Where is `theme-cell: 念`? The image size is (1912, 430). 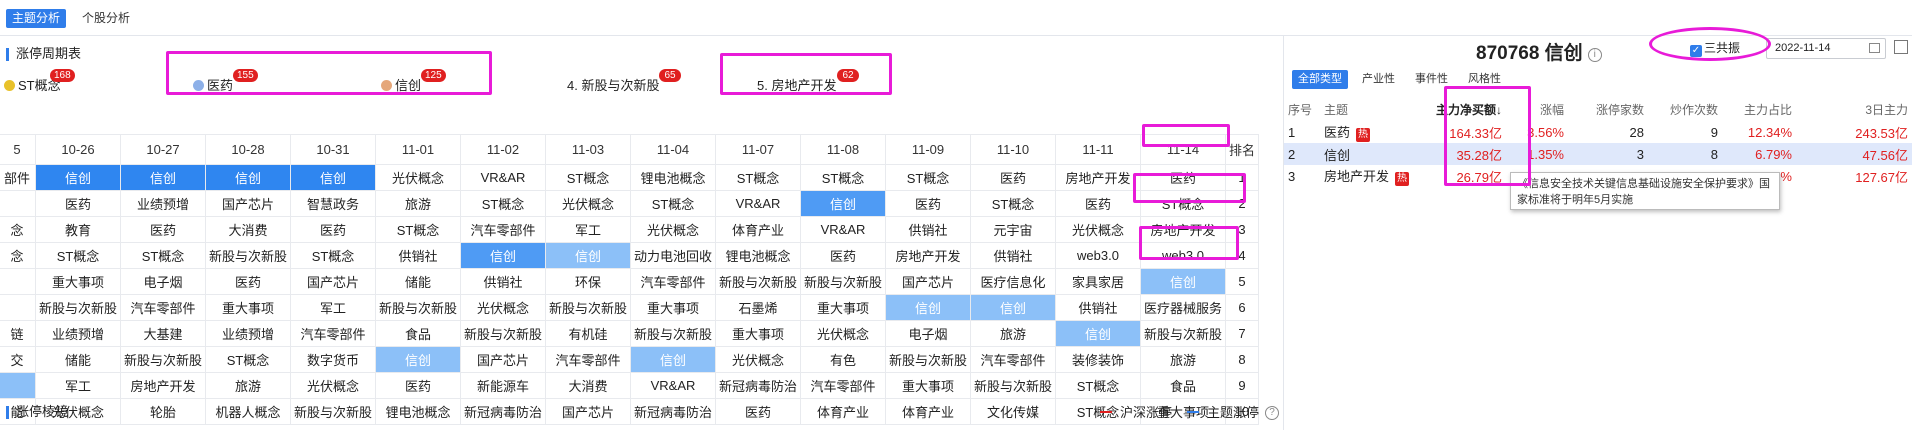
theme-cell: 念 is located at coordinates (18, 255).